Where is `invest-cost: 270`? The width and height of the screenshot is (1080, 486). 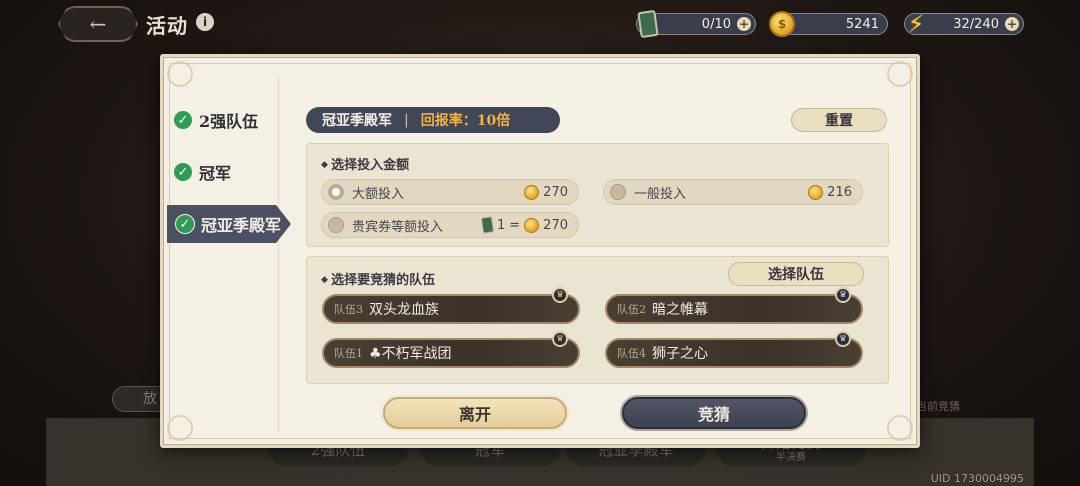
invest-cost: 270 is located at coordinates (546, 192).